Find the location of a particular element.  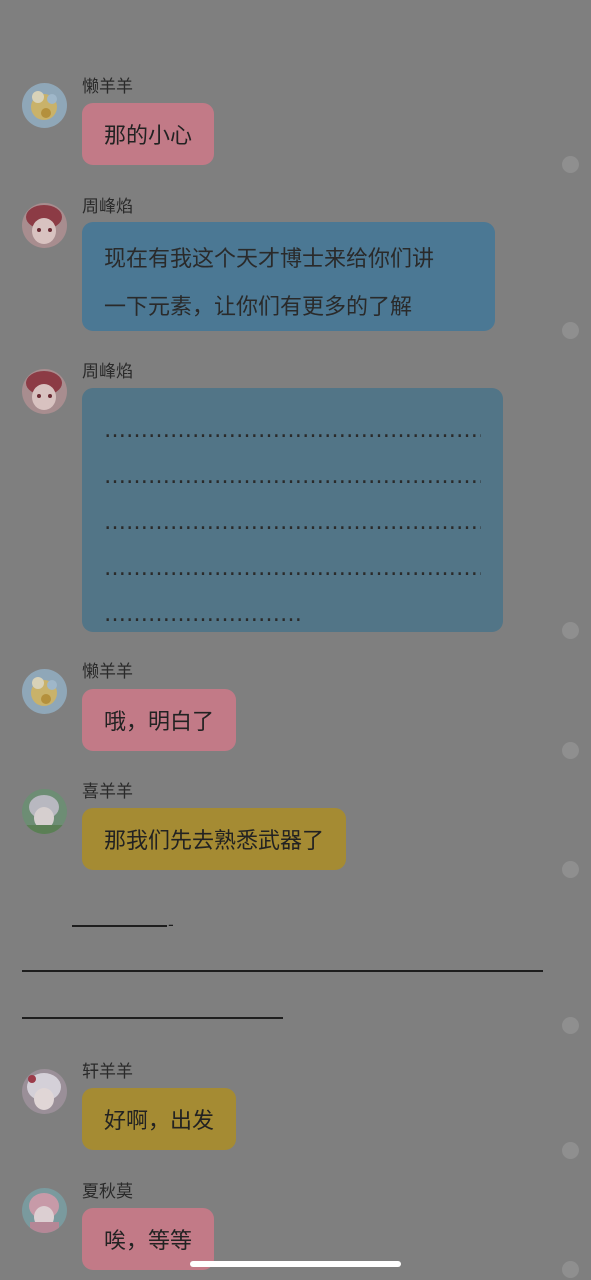

message-text: 哦，明白了 is located at coordinates (159, 722).